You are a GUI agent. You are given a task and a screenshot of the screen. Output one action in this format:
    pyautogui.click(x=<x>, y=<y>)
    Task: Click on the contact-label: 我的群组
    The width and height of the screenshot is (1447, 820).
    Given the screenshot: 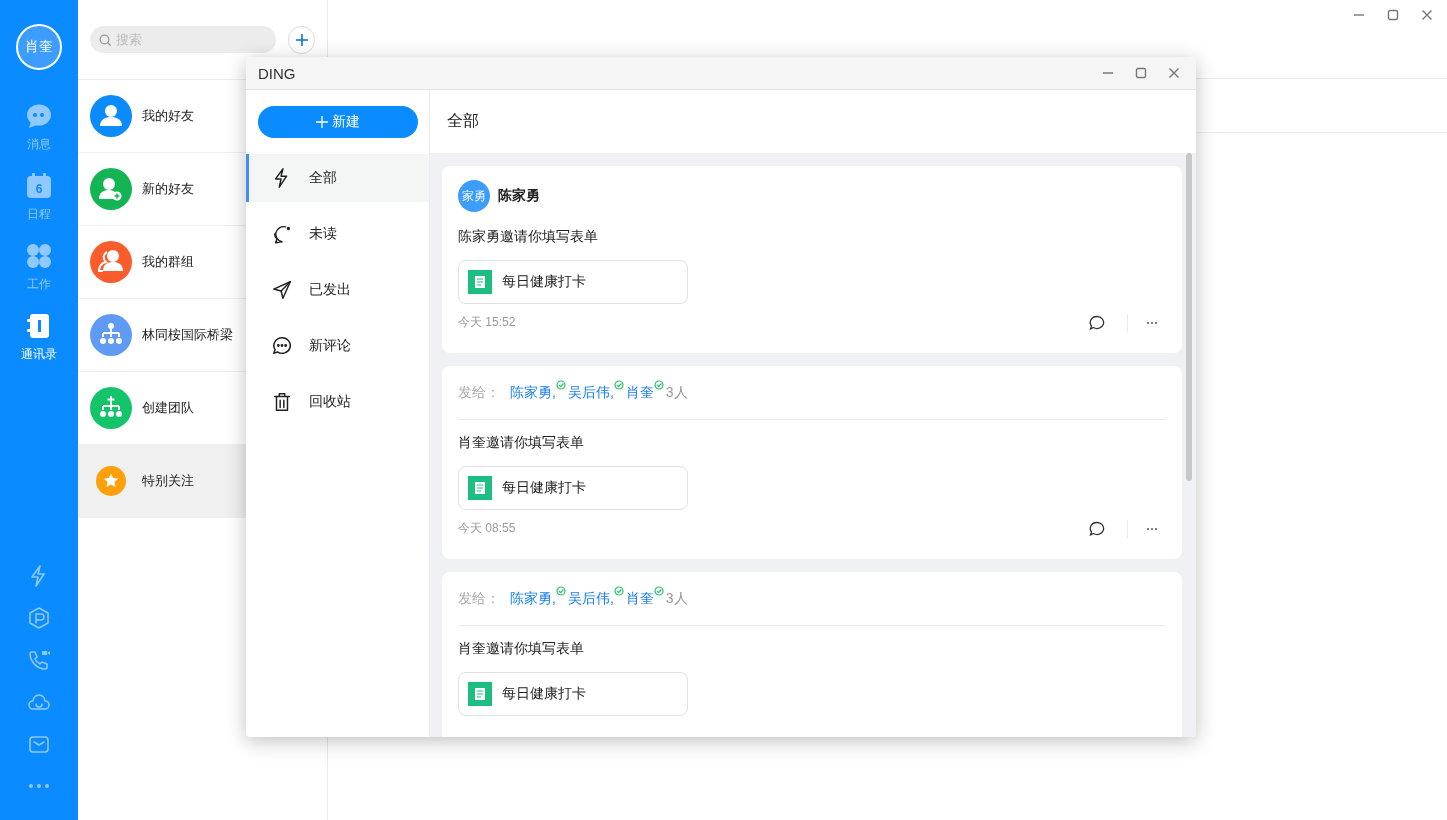 What is the action you would take?
    pyautogui.click(x=168, y=262)
    